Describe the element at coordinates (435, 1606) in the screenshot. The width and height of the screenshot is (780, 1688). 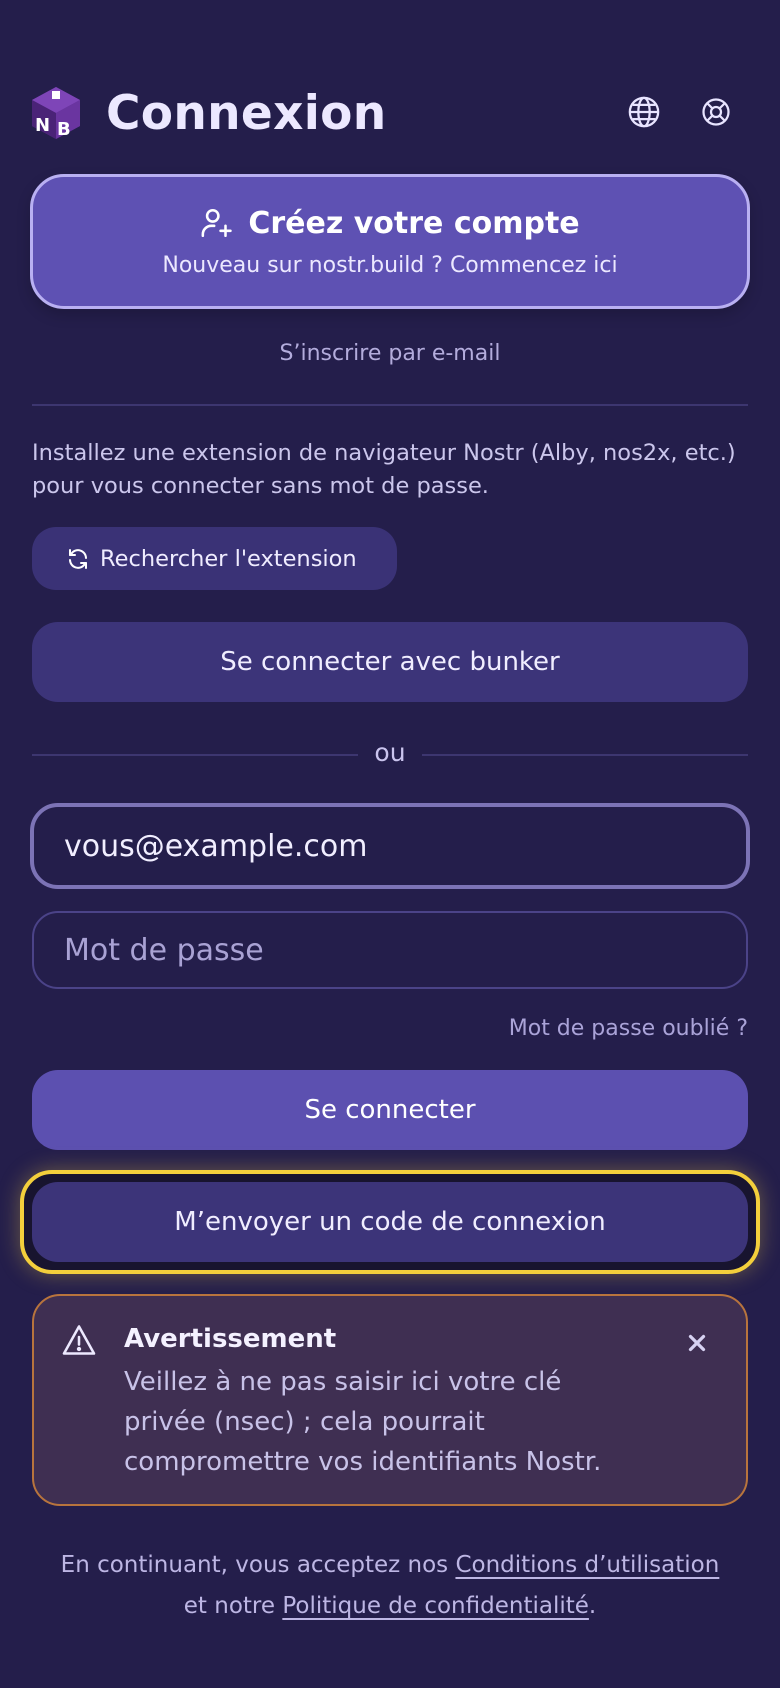
I see `privacy-link: Politique de confidentialité` at that location.